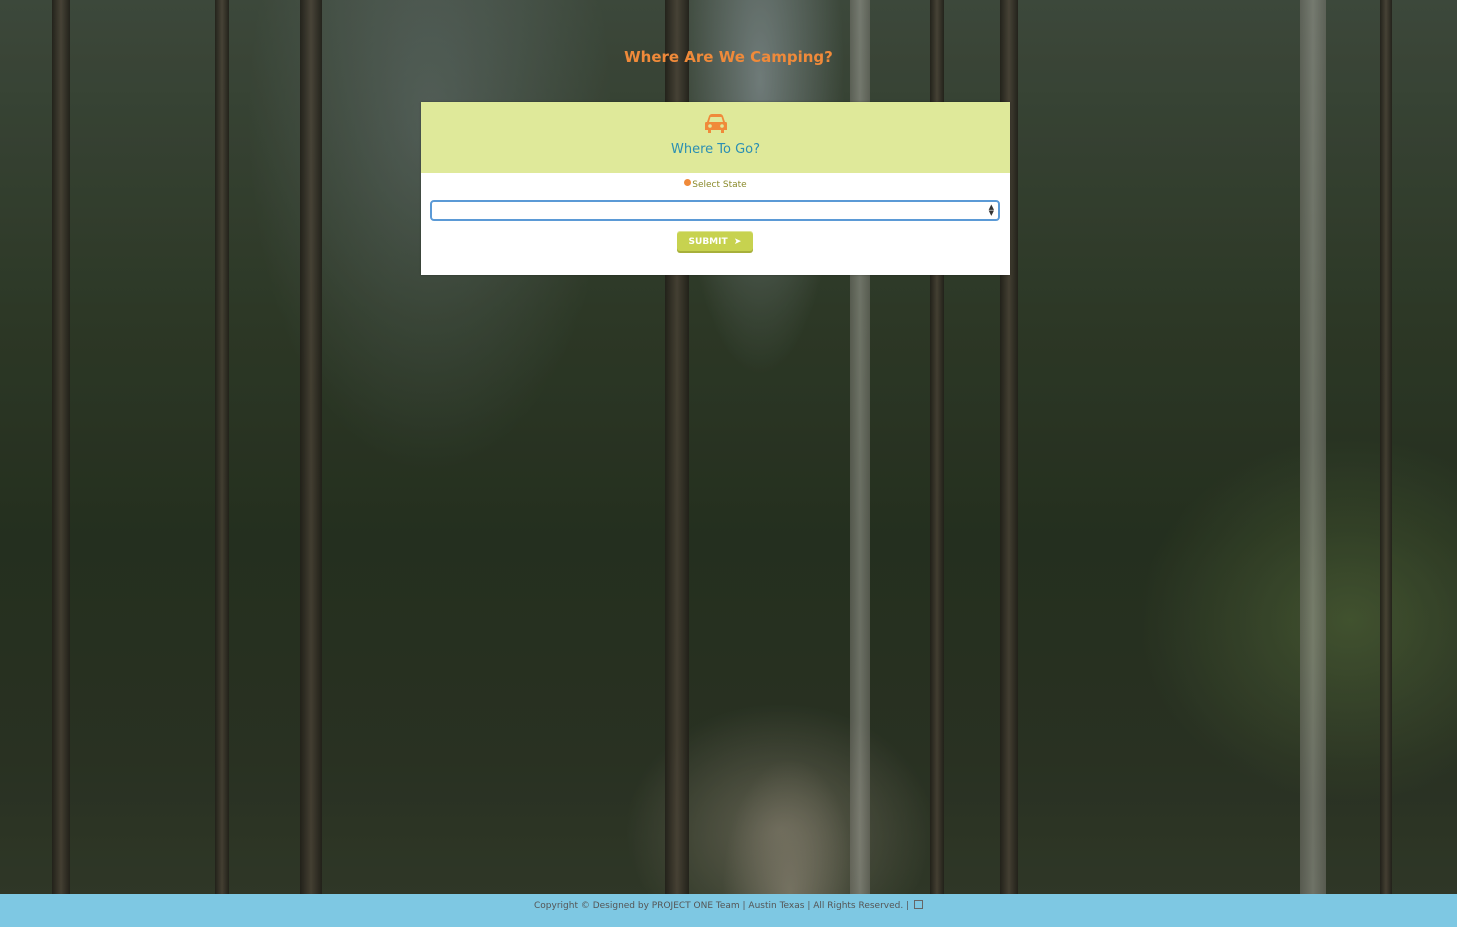 This screenshot has width=1457, height=927. Describe the element at coordinates (715, 149) in the screenshot. I see `card-title: Where To Go?` at that location.